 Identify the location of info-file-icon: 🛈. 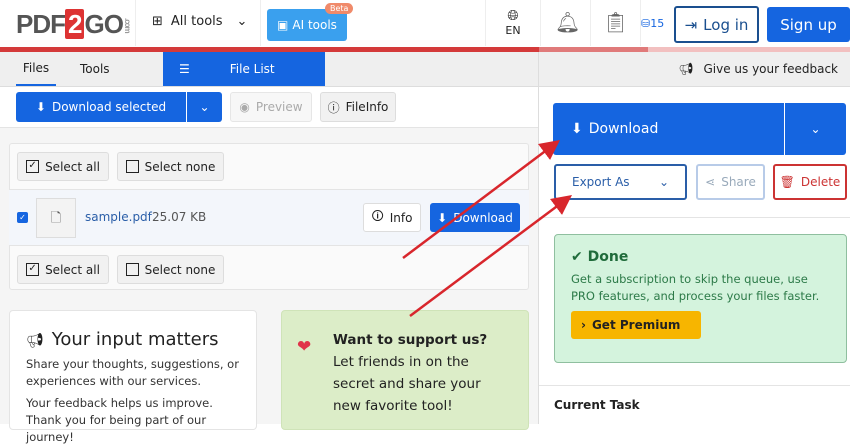
(377, 216).